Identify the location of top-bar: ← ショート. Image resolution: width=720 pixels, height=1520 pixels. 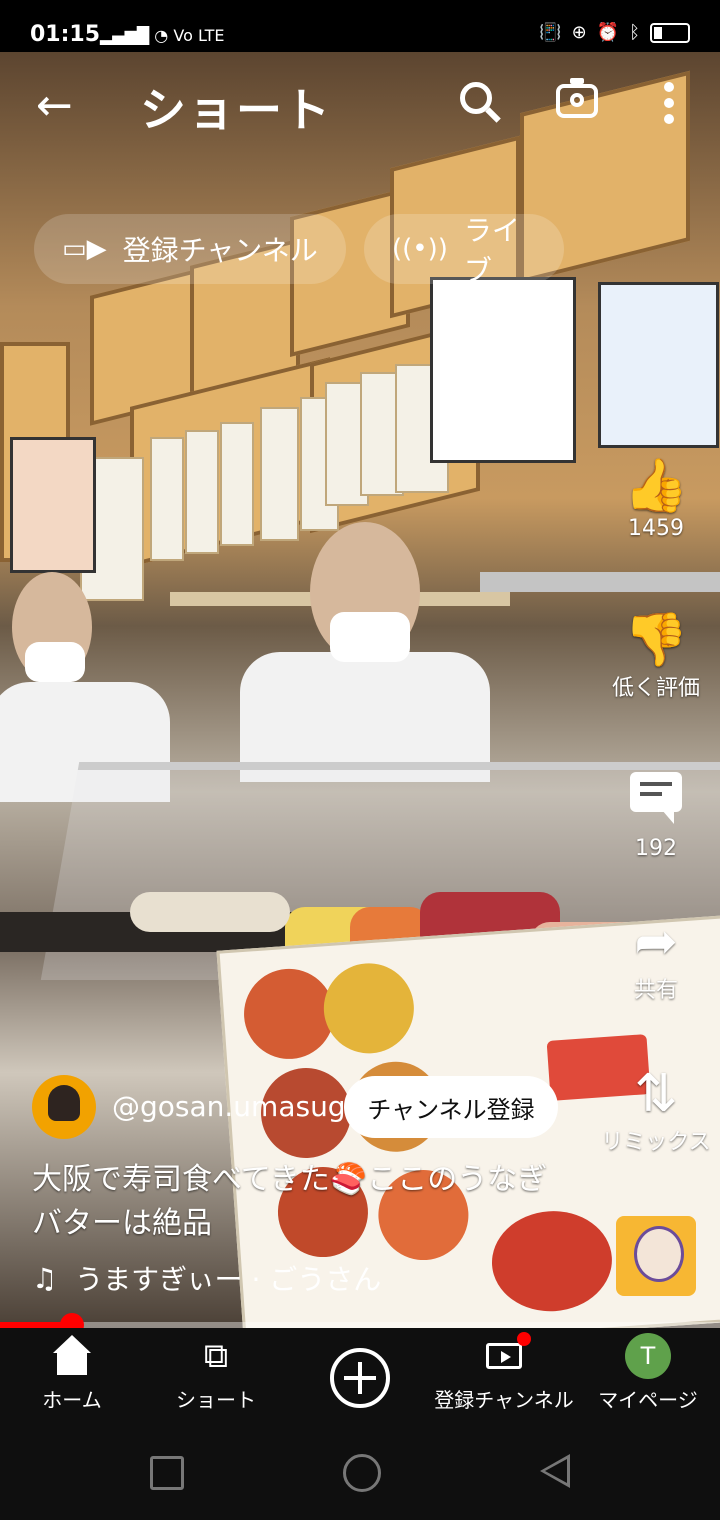
(360, 107).